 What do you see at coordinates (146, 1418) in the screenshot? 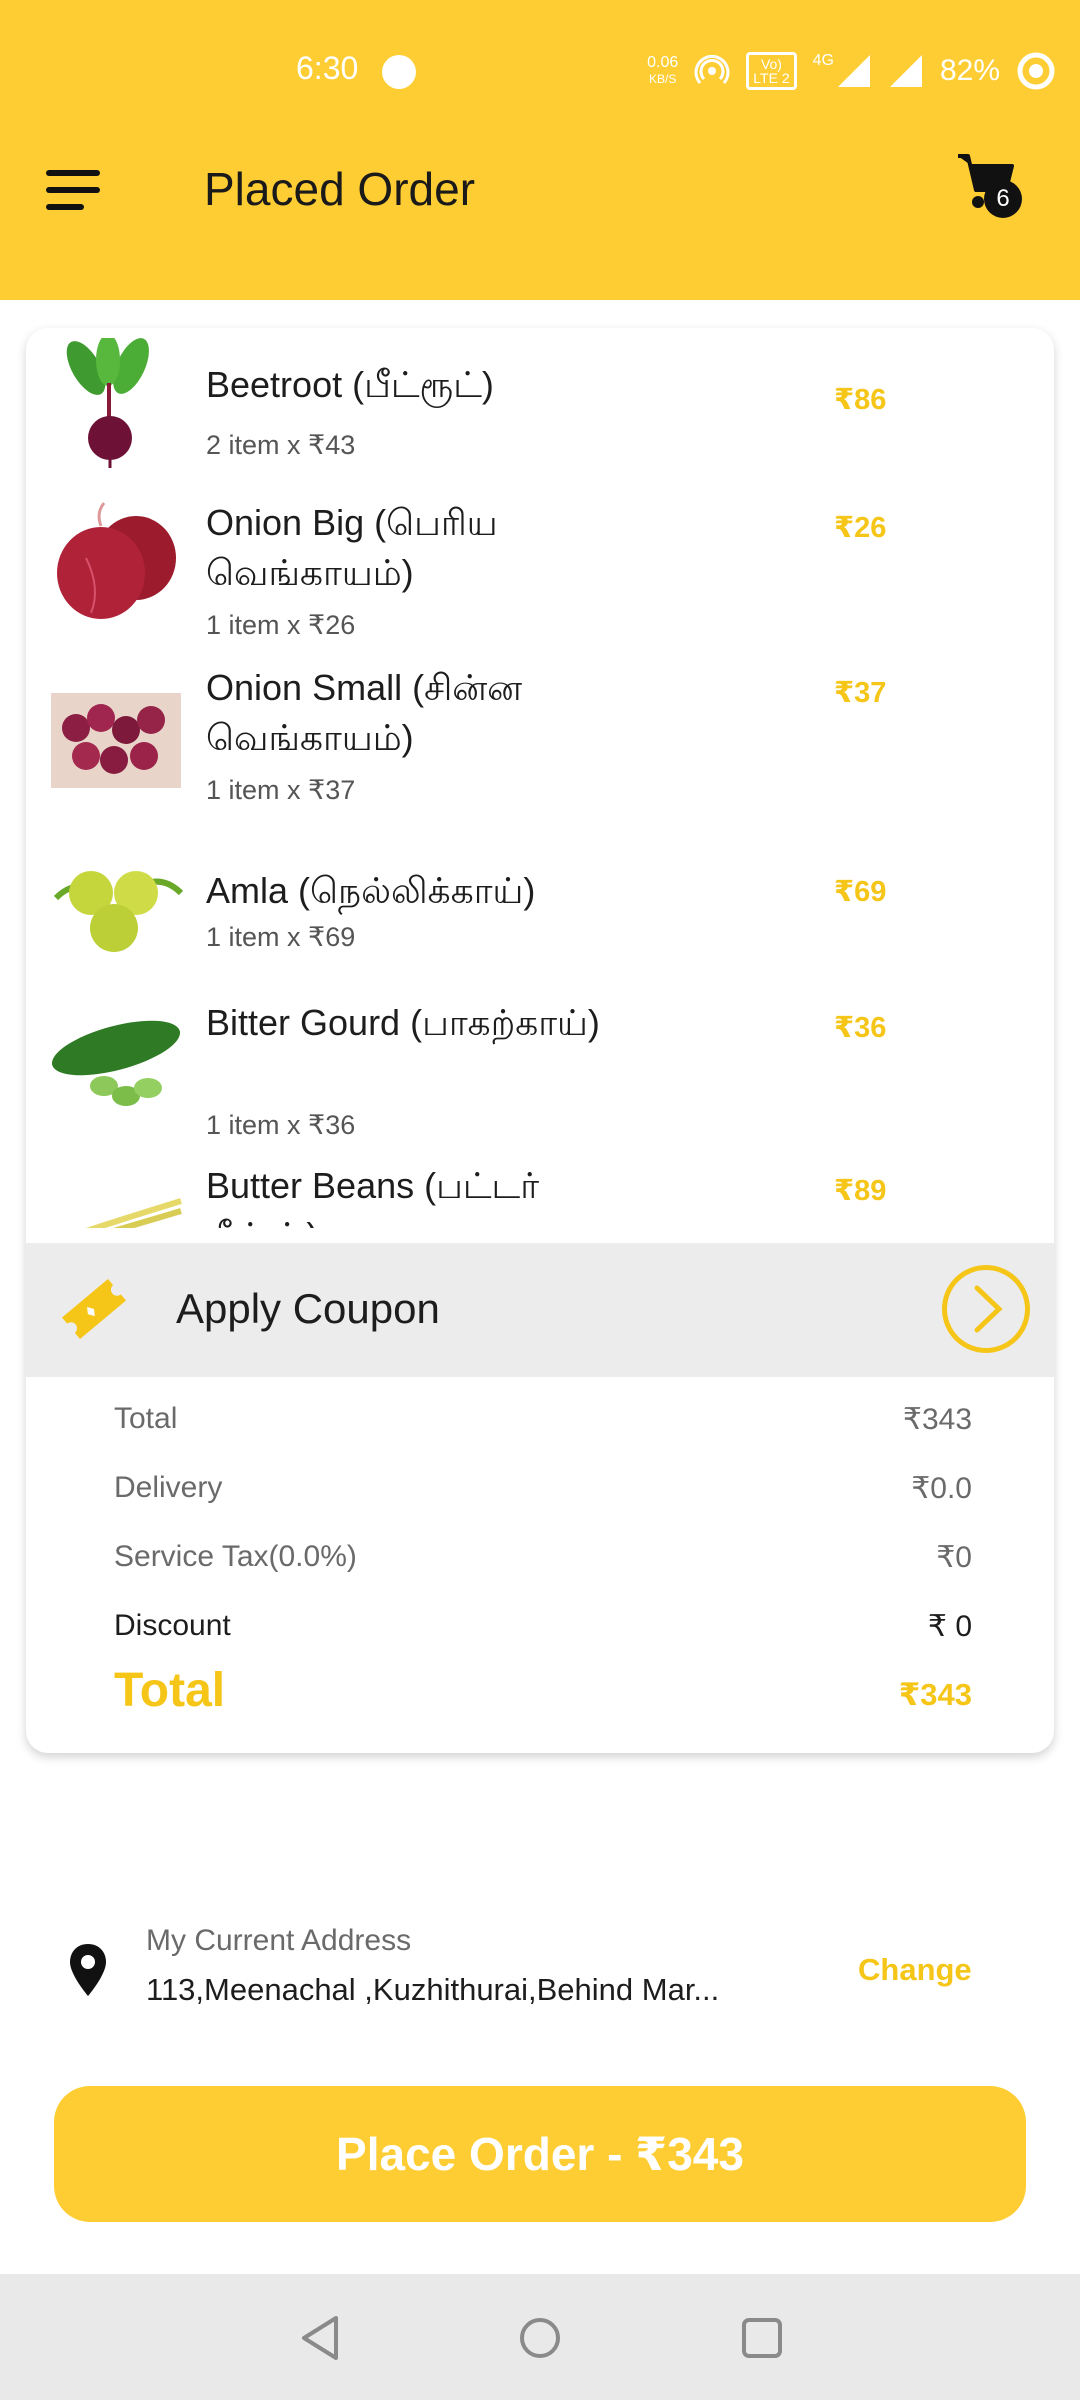
I see `summary-total-label: Total` at bounding box center [146, 1418].